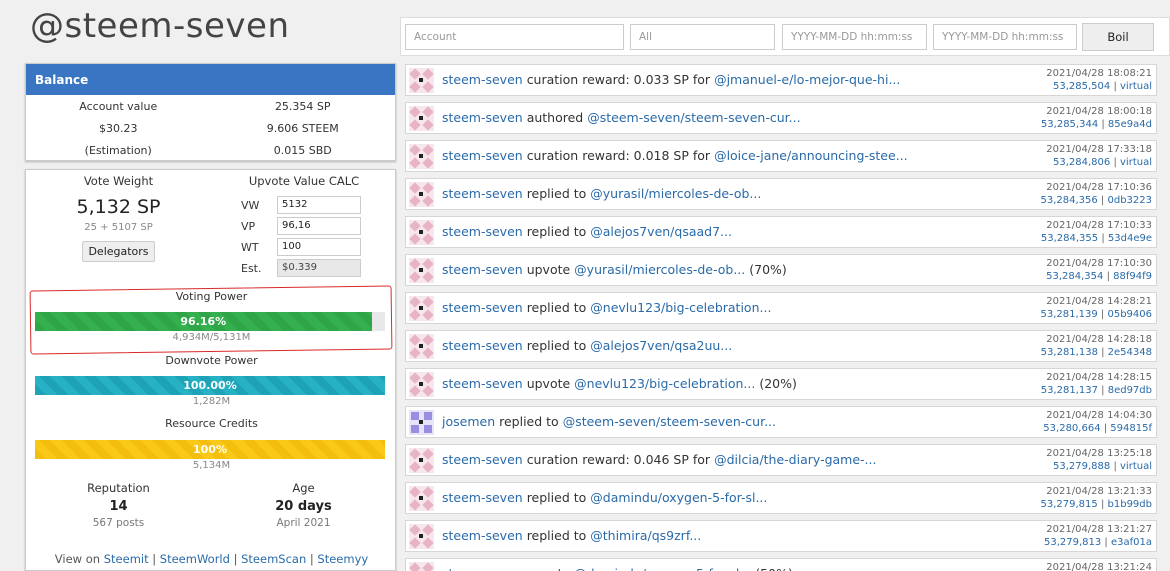  Describe the element at coordinates (126, 559) in the screenshot. I see `steemit-link: Steemit` at that location.